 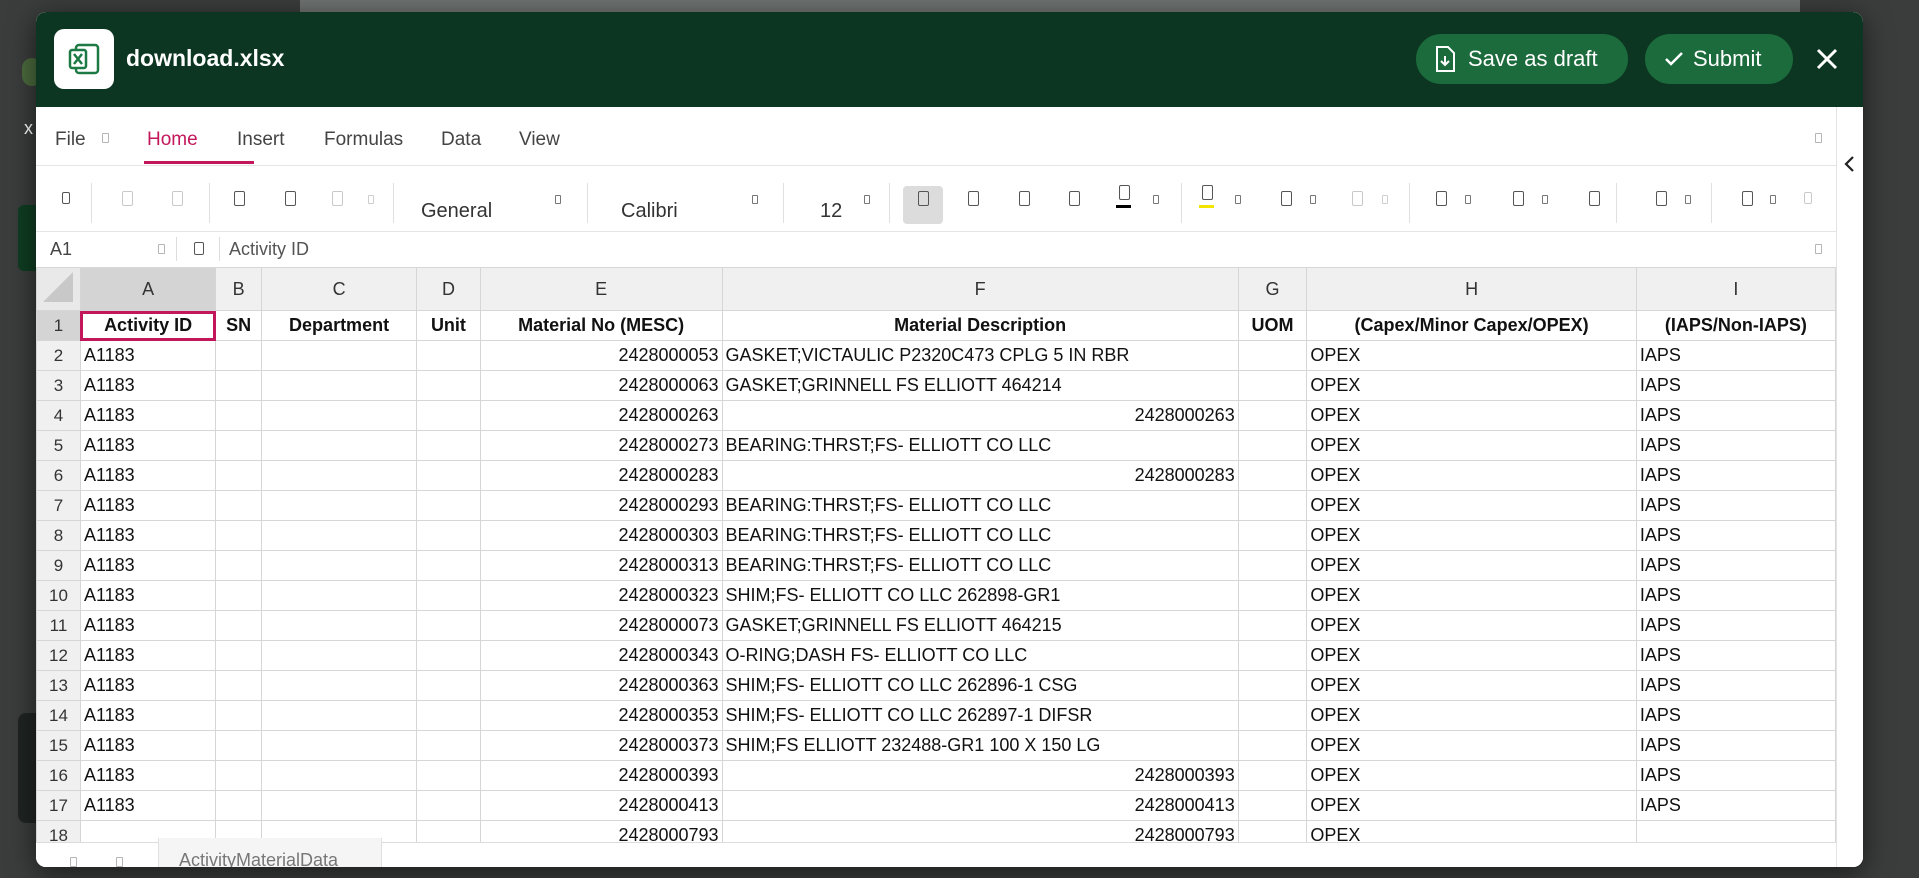 I want to click on row-header: 10, so click(x=58, y=595).